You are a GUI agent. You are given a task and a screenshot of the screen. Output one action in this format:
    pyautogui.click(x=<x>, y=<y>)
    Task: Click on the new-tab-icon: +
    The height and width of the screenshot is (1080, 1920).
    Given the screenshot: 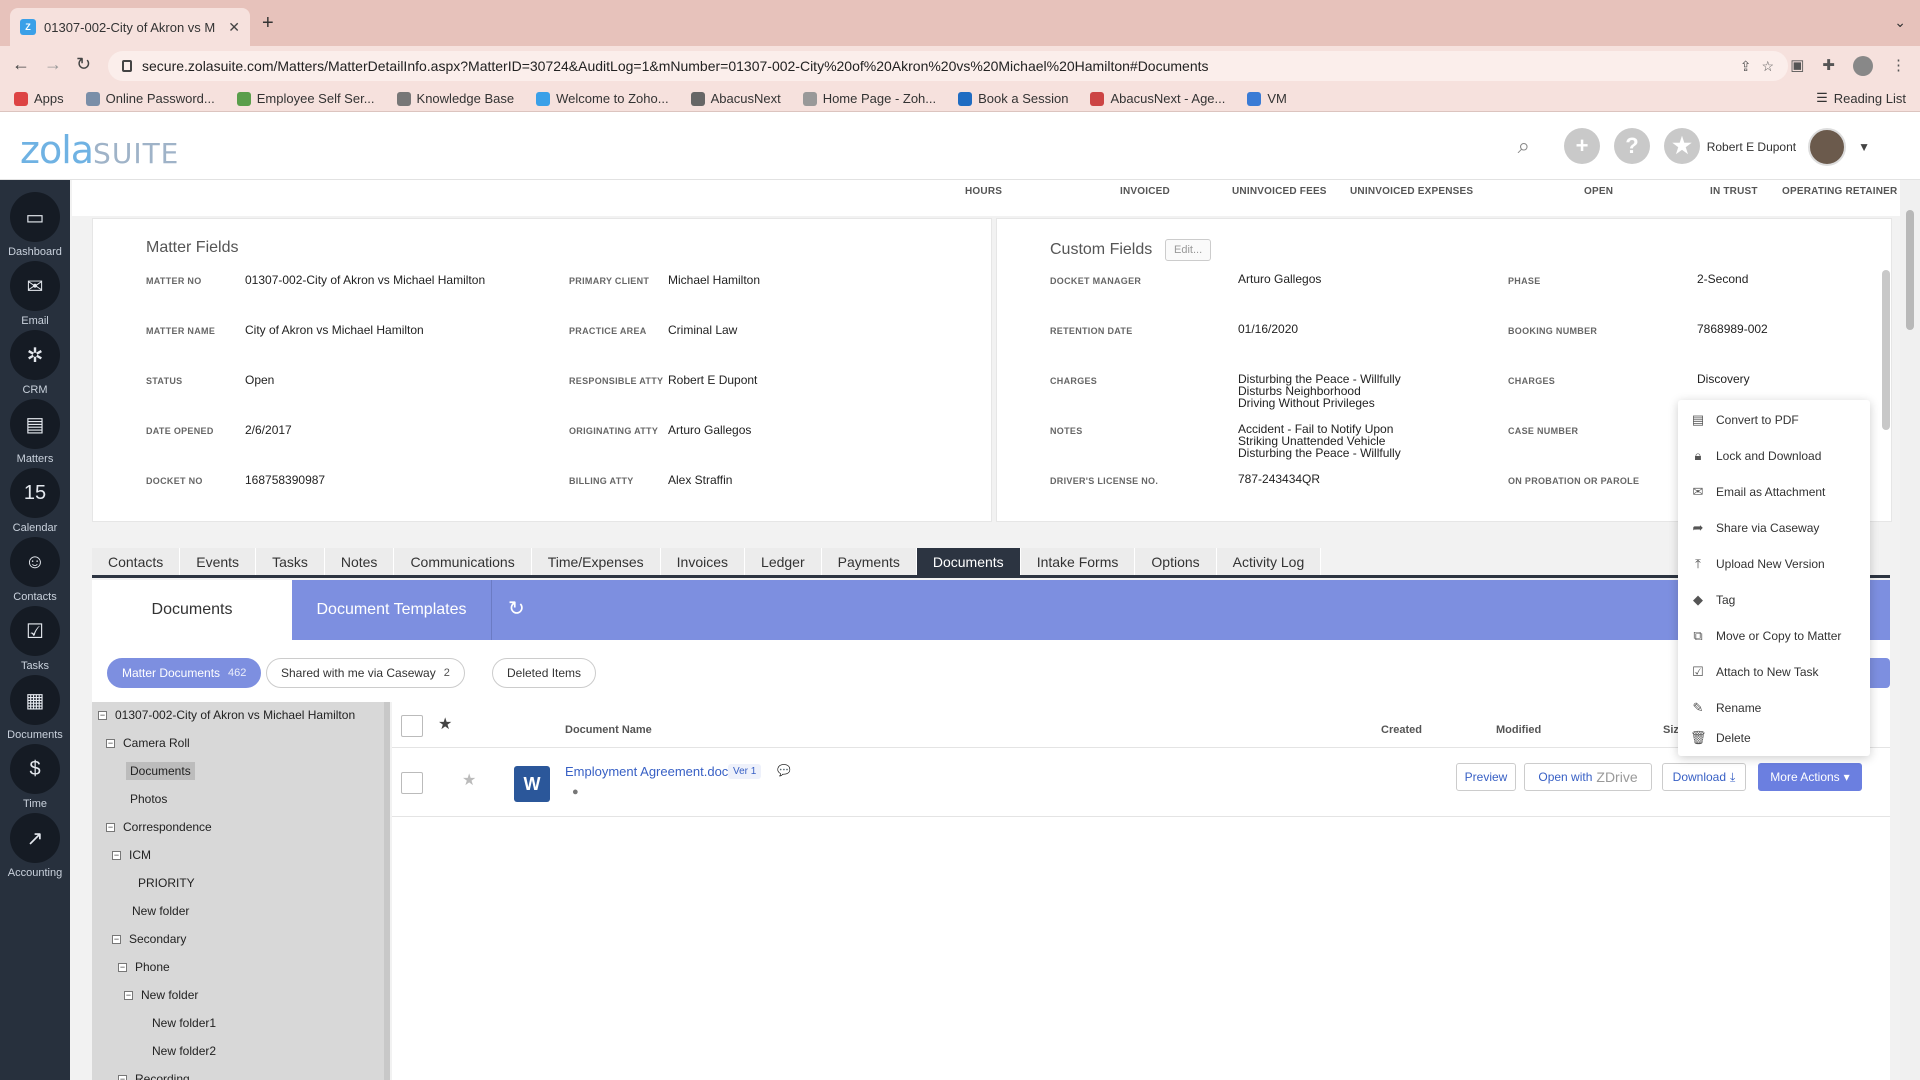 What is the action you would take?
    pyautogui.click(x=268, y=23)
    